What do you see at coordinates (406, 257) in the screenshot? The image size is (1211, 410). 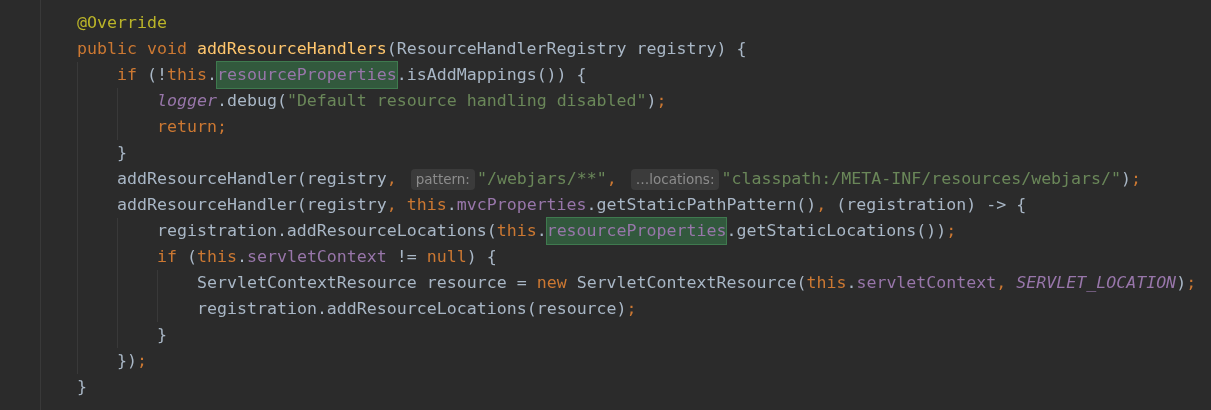 I see `code-text: !=` at bounding box center [406, 257].